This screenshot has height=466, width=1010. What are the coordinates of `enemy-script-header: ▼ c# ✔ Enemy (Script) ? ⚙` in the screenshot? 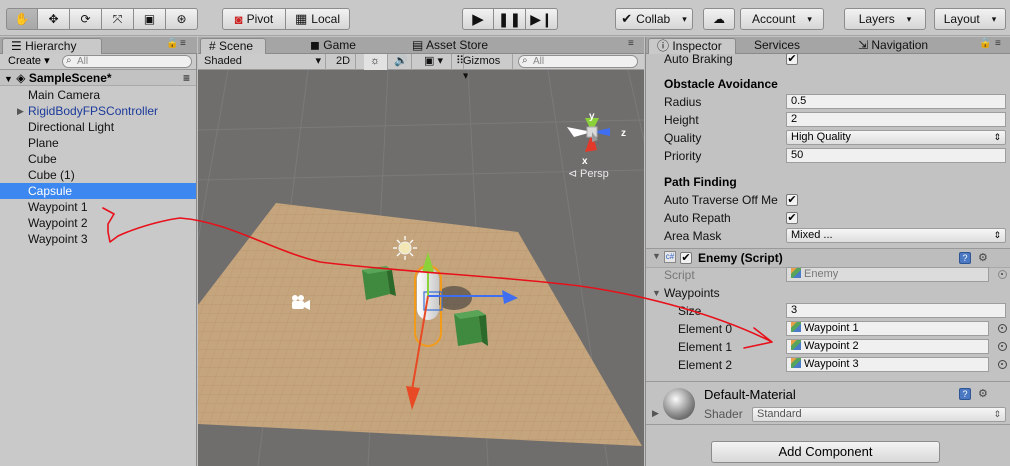 It's located at (828, 258).